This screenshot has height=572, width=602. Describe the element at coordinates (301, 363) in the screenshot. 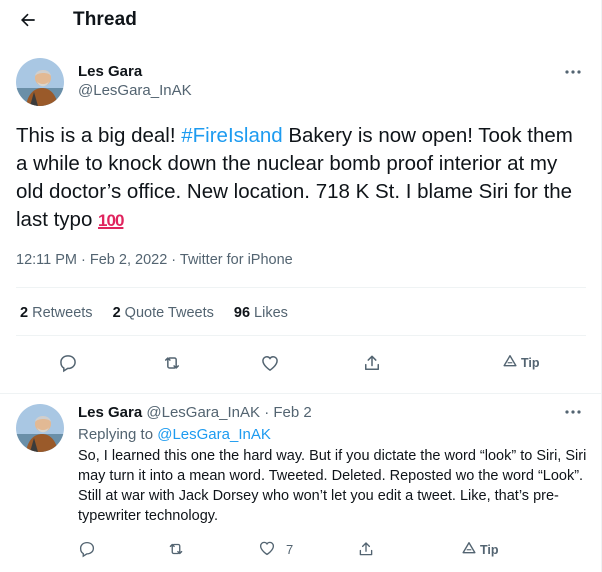

I see `tweet-actions: Tip` at that location.